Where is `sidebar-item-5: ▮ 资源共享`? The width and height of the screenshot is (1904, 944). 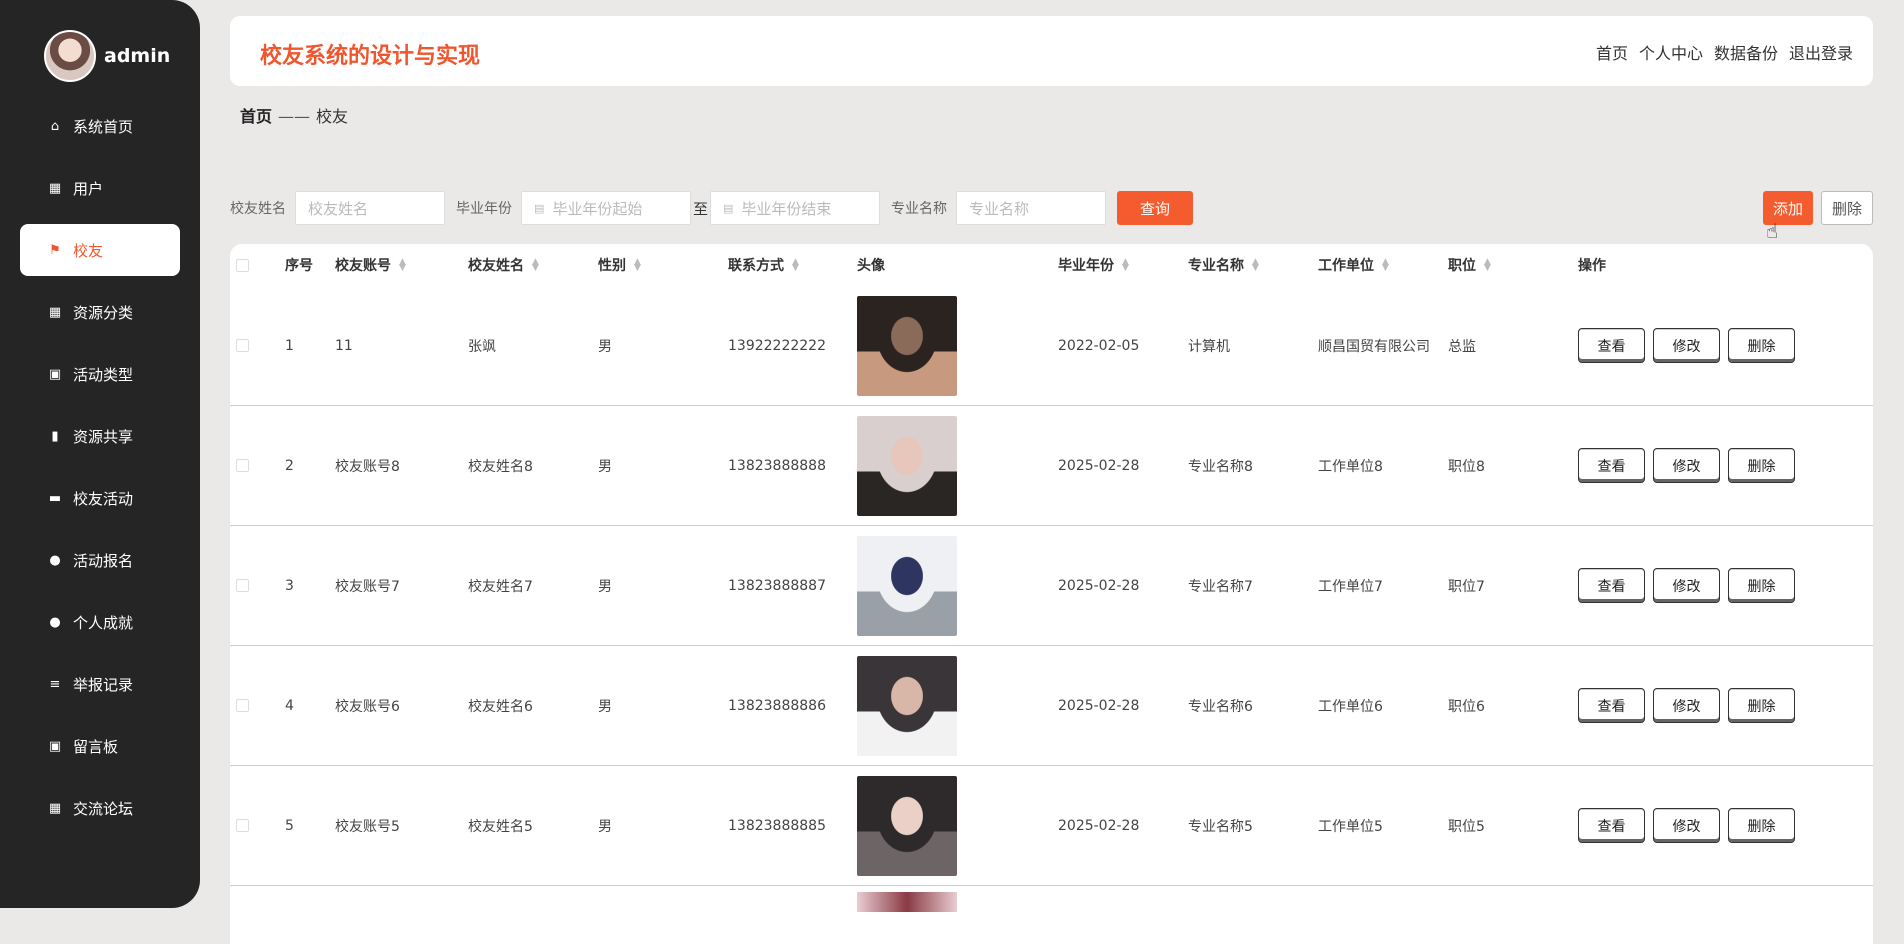
sidebar-item-5: ▮ 资源共享 is located at coordinates (100, 436).